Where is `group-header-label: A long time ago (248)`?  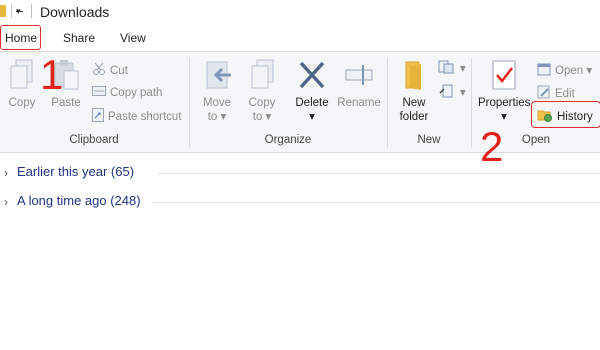
group-header-label: A long time ago (248) is located at coordinates (79, 200).